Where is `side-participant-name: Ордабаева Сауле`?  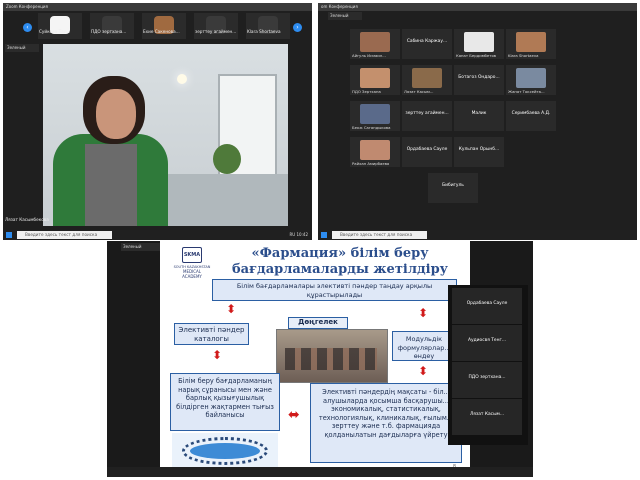
side-participant-name: Ордабаева Сауле is located at coordinates (487, 303).